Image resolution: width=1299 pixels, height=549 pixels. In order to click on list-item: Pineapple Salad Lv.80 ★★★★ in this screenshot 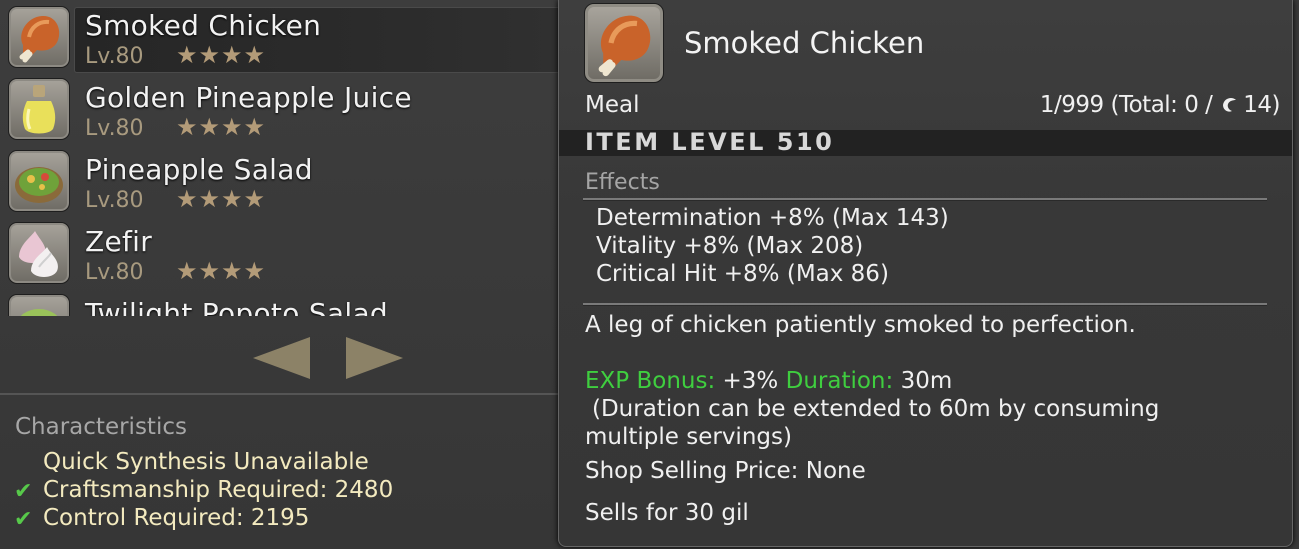, I will do `click(280, 180)`.